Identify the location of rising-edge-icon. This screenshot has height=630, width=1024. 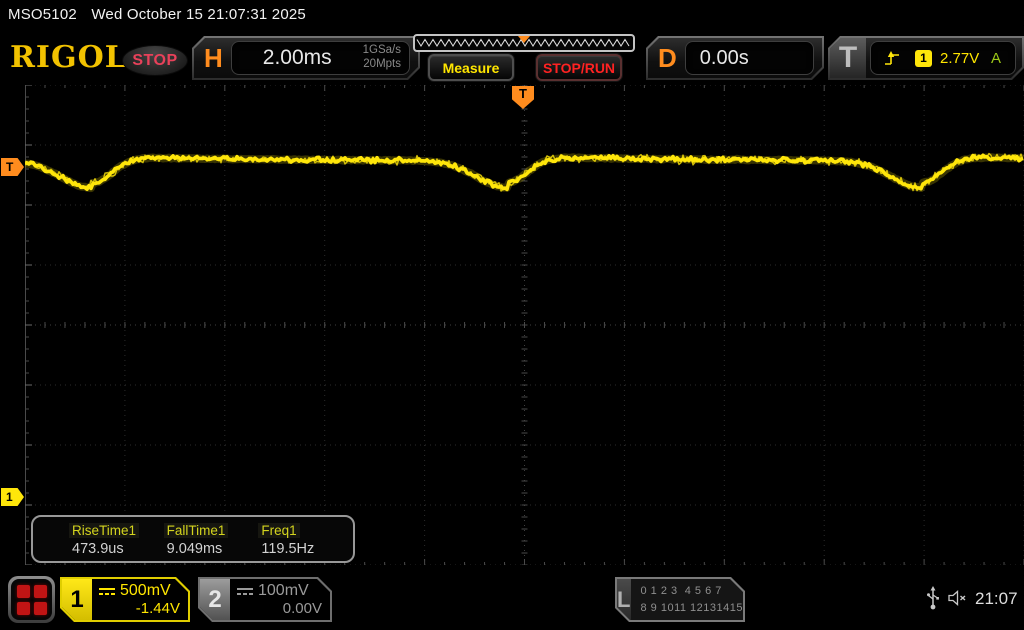
(892, 58).